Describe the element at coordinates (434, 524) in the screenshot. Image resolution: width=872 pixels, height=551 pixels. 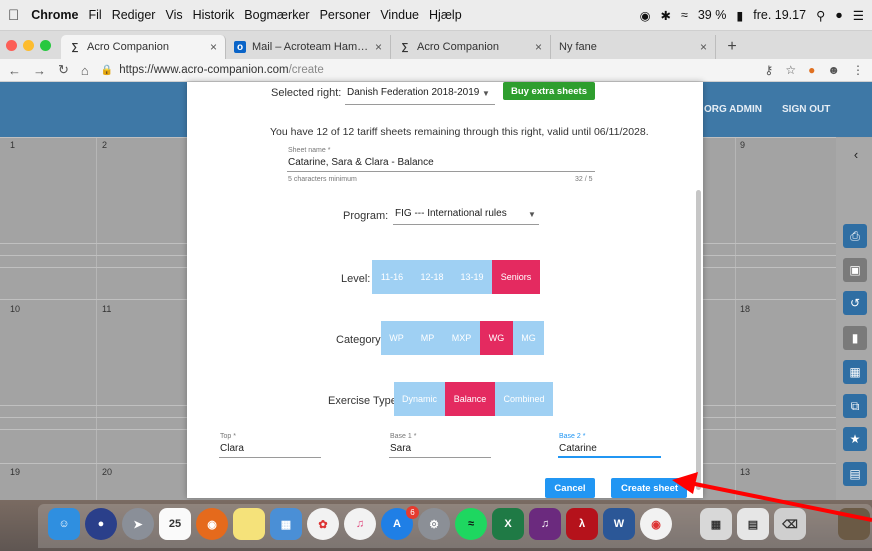
I see `system-preferences-icon: ⚙` at that location.